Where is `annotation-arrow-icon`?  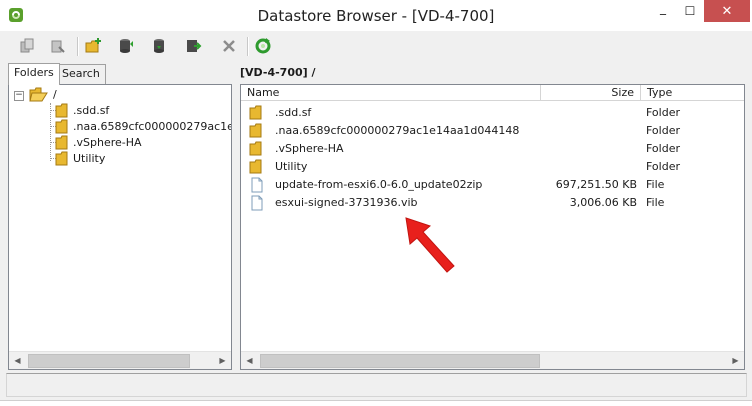
annotation-arrow-icon is located at coordinates (430, 245).